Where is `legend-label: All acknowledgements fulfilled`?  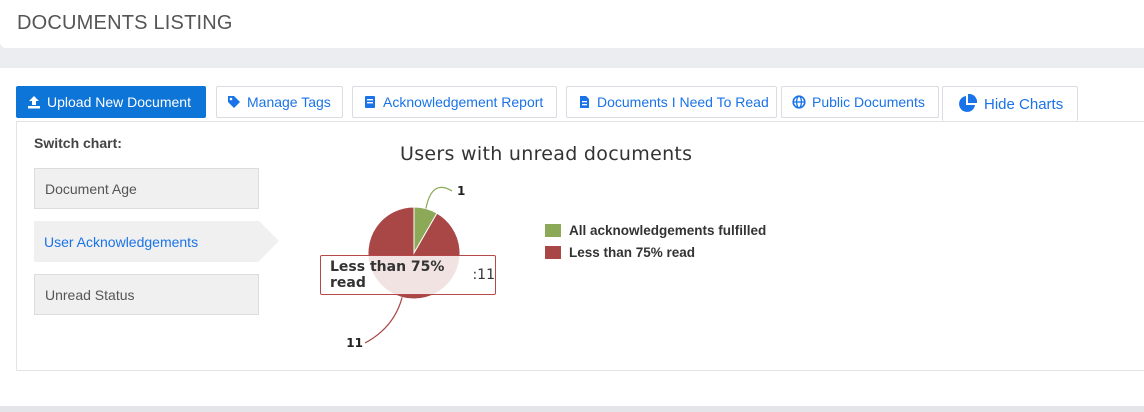 legend-label: All acknowledgements fulfilled is located at coordinates (668, 230).